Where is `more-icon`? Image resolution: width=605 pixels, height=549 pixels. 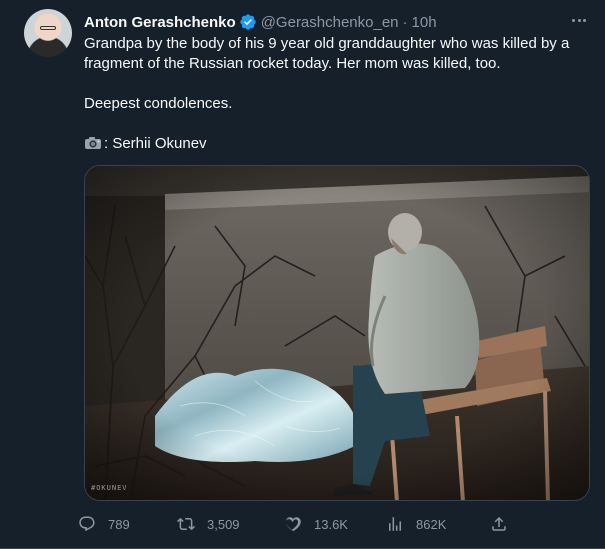
more-icon is located at coordinates (579, 20).